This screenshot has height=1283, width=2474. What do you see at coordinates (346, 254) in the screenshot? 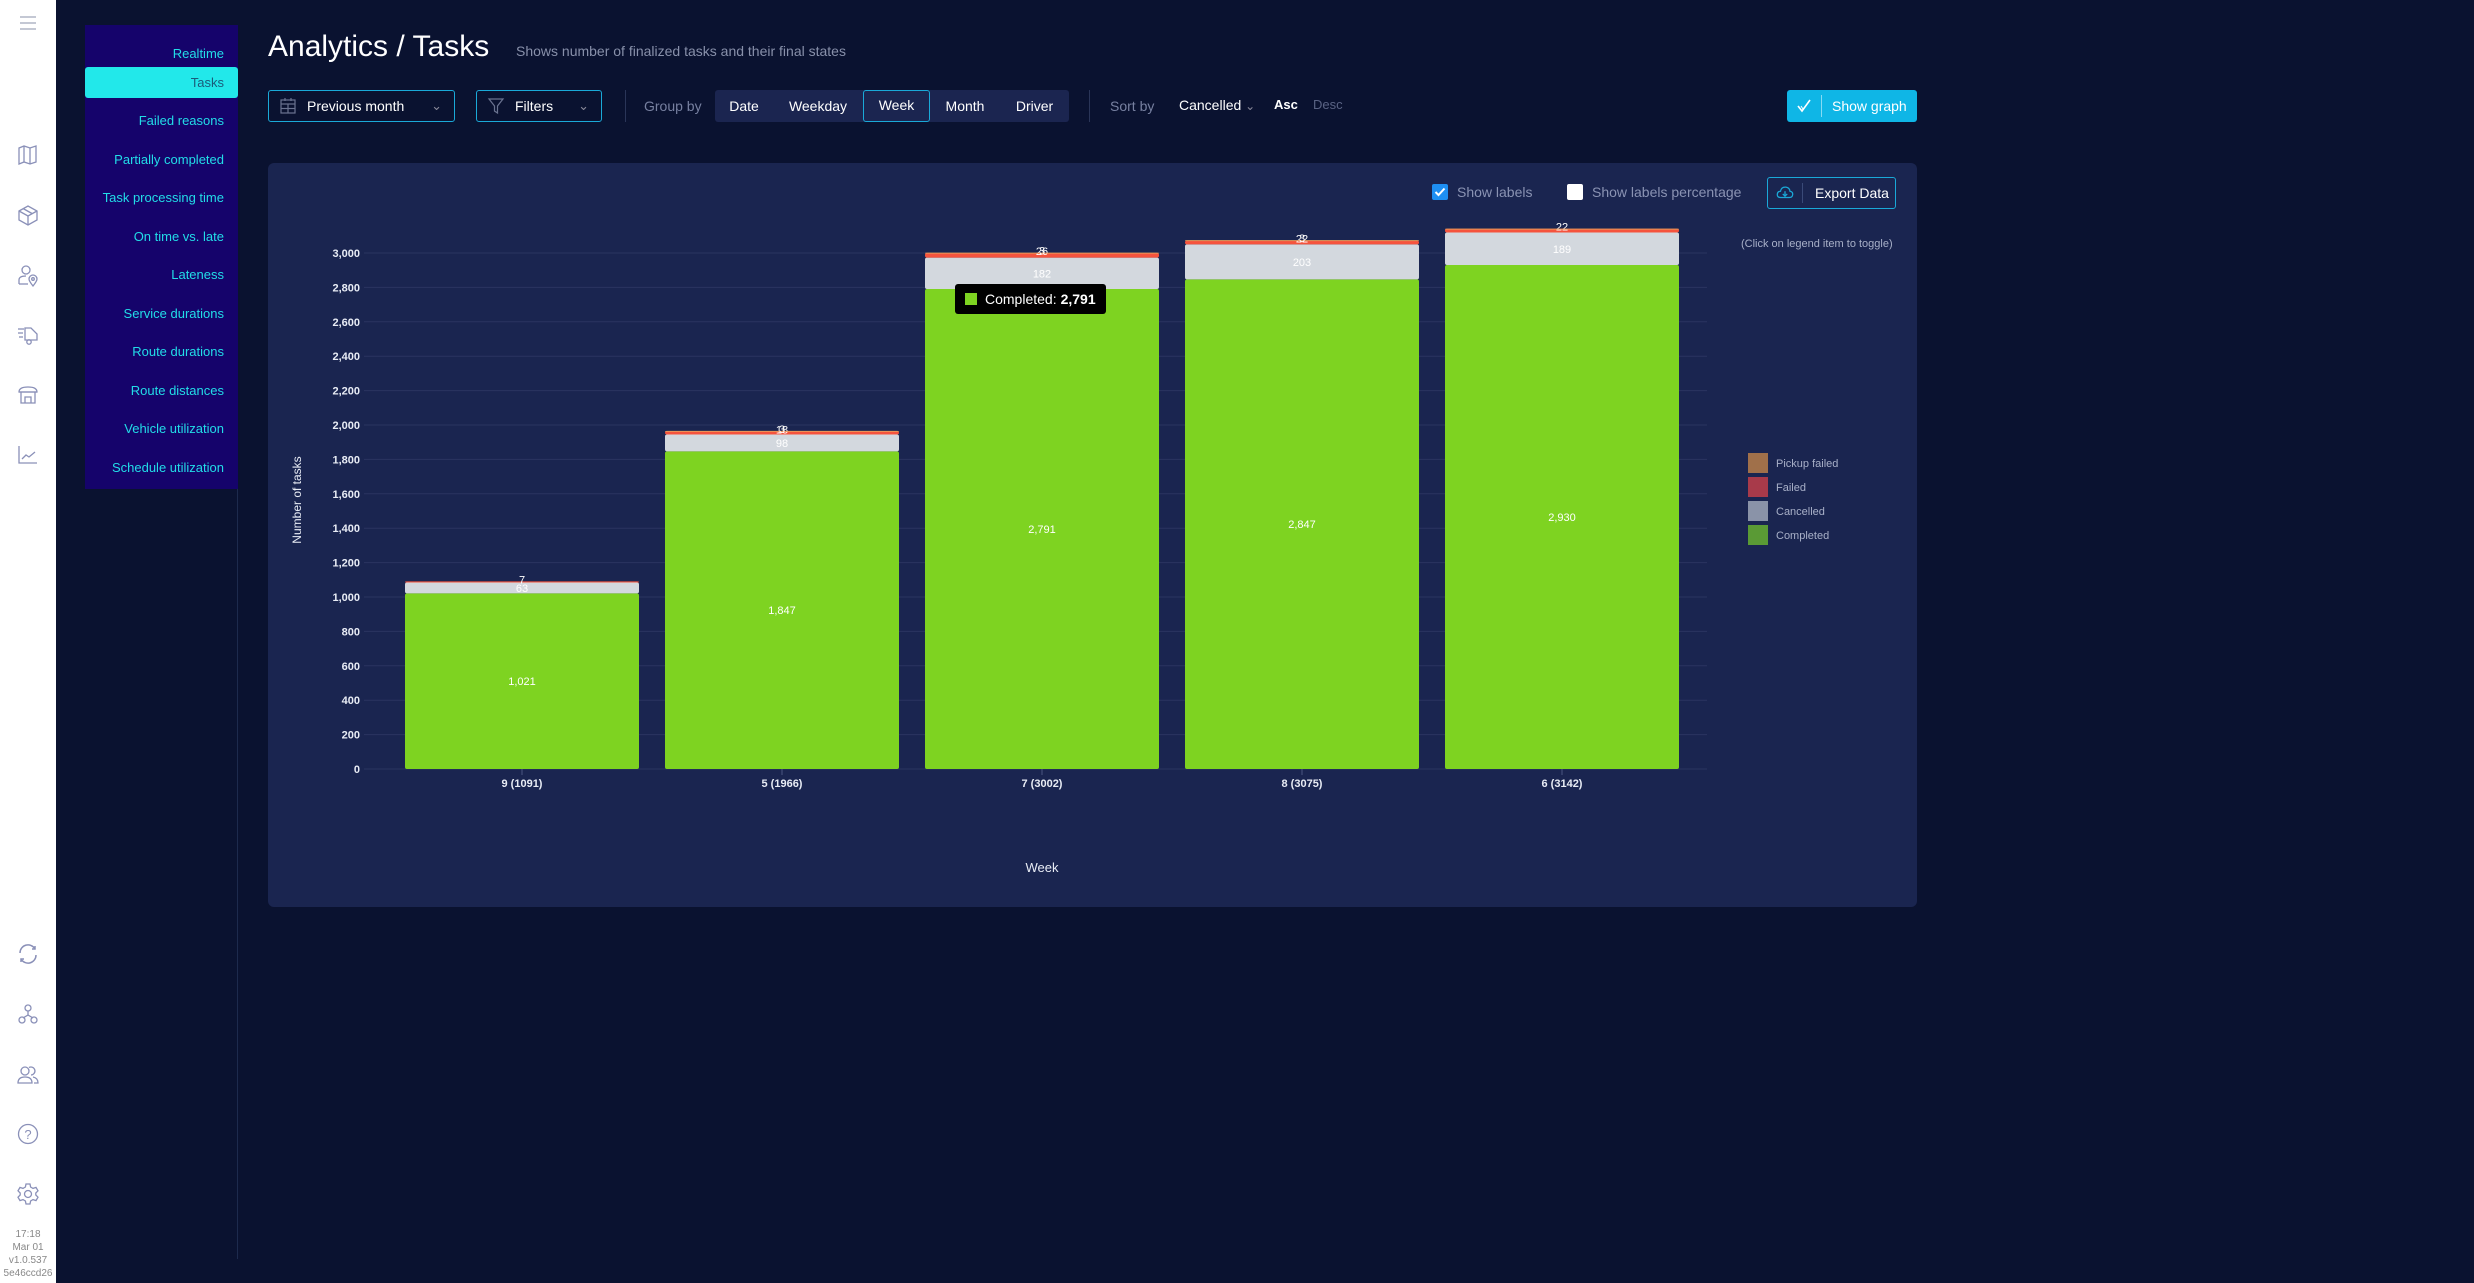
I see `y-tick-label: 3,000` at bounding box center [346, 254].